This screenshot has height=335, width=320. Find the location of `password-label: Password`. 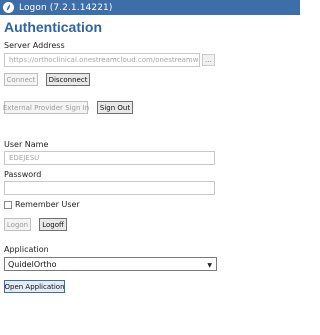

password-label: Password is located at coordinates (23, 174).